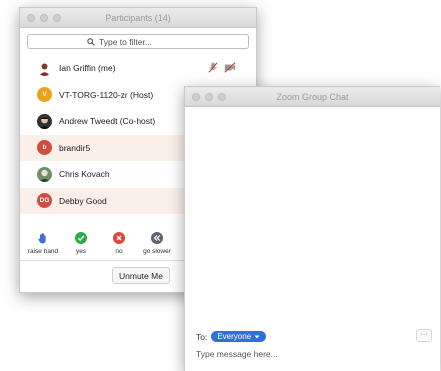 The height and width of the screenshot is (371, 441). I want to click on initial-avatar: b, so click(44, 148).